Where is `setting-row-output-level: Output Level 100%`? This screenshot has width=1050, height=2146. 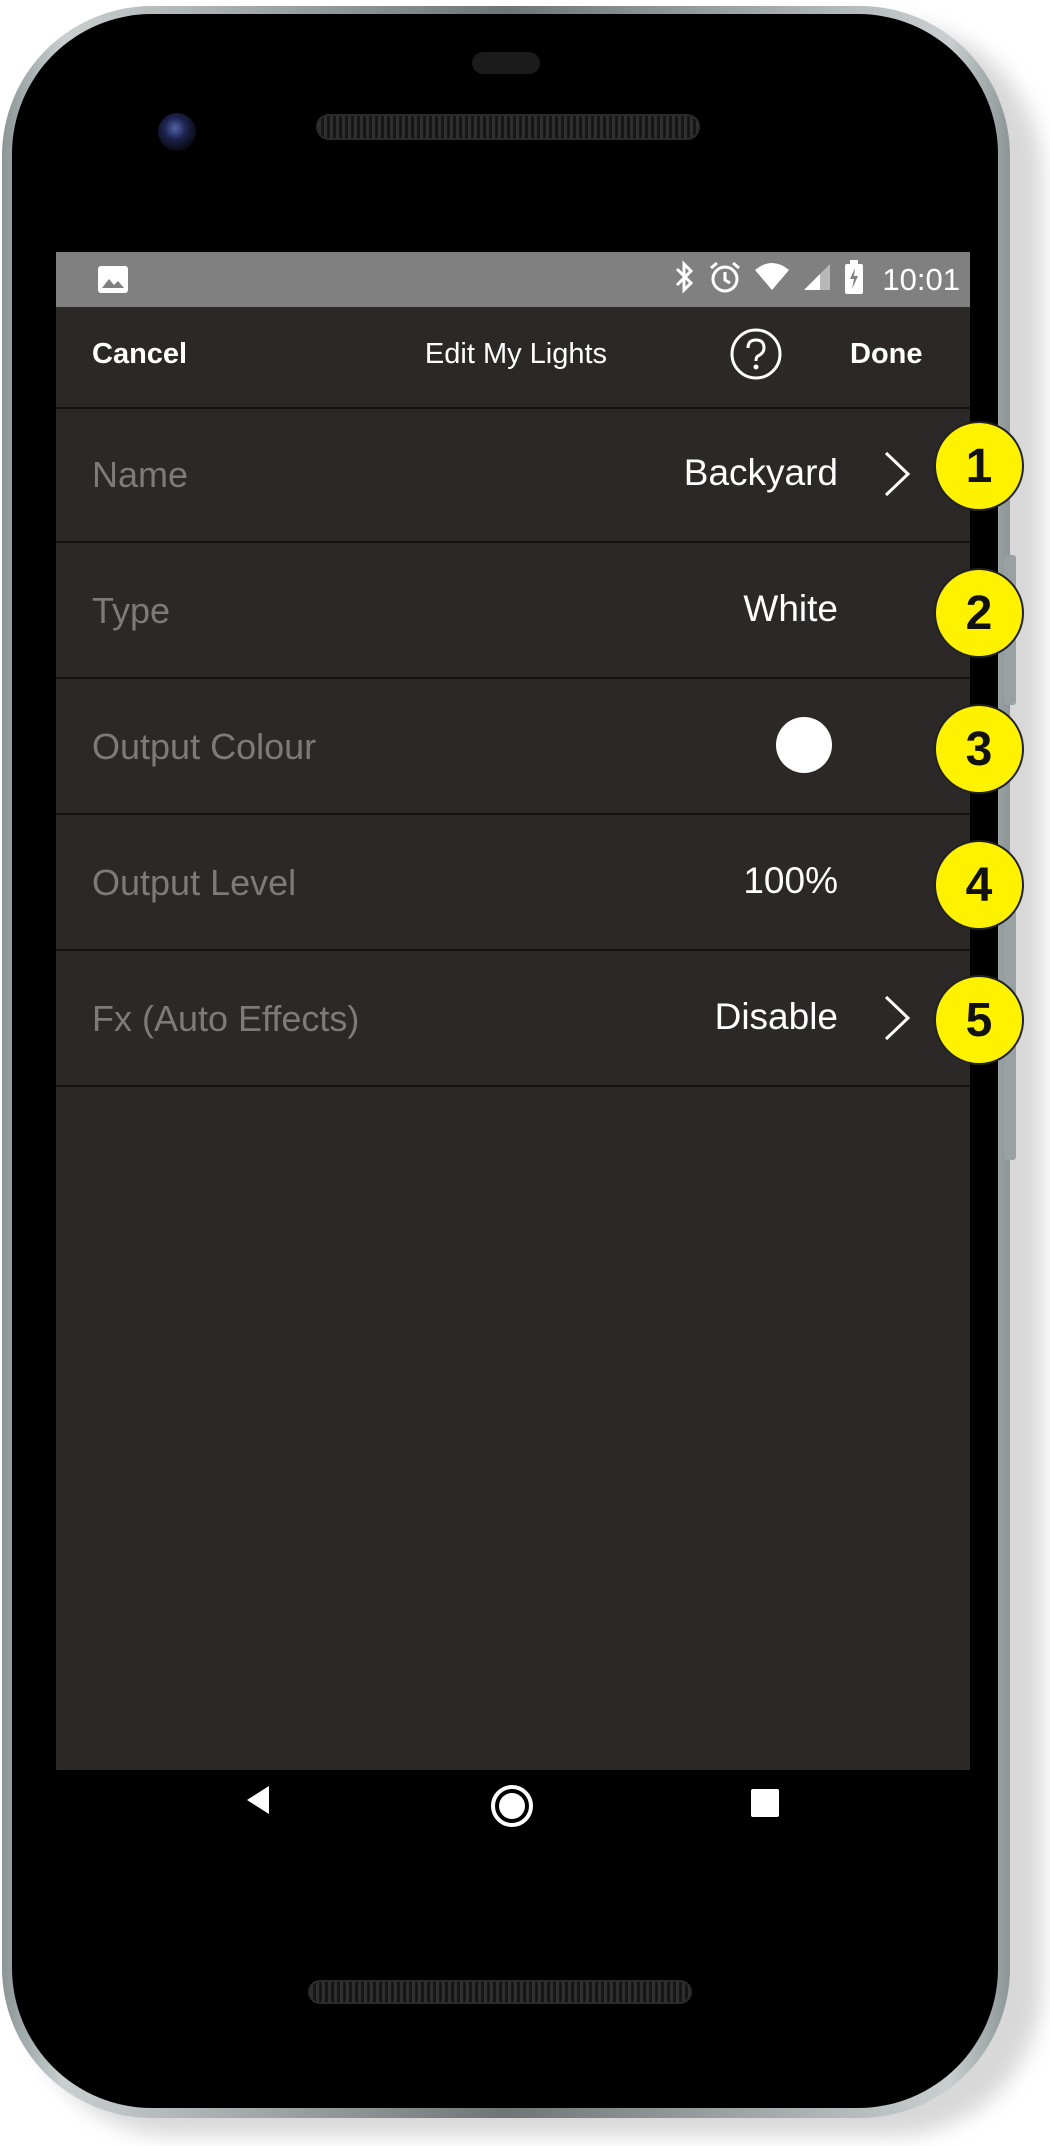
setting-row-output-level: Output Level 100% is located at coordinates (513, 883).